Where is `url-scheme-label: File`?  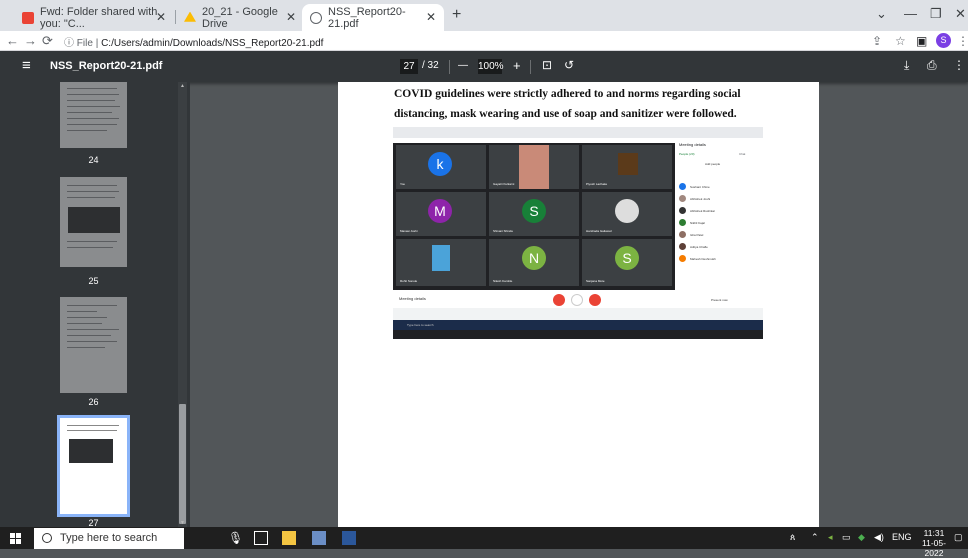
url-scheme-label: File is located at coordinates (84, 43).